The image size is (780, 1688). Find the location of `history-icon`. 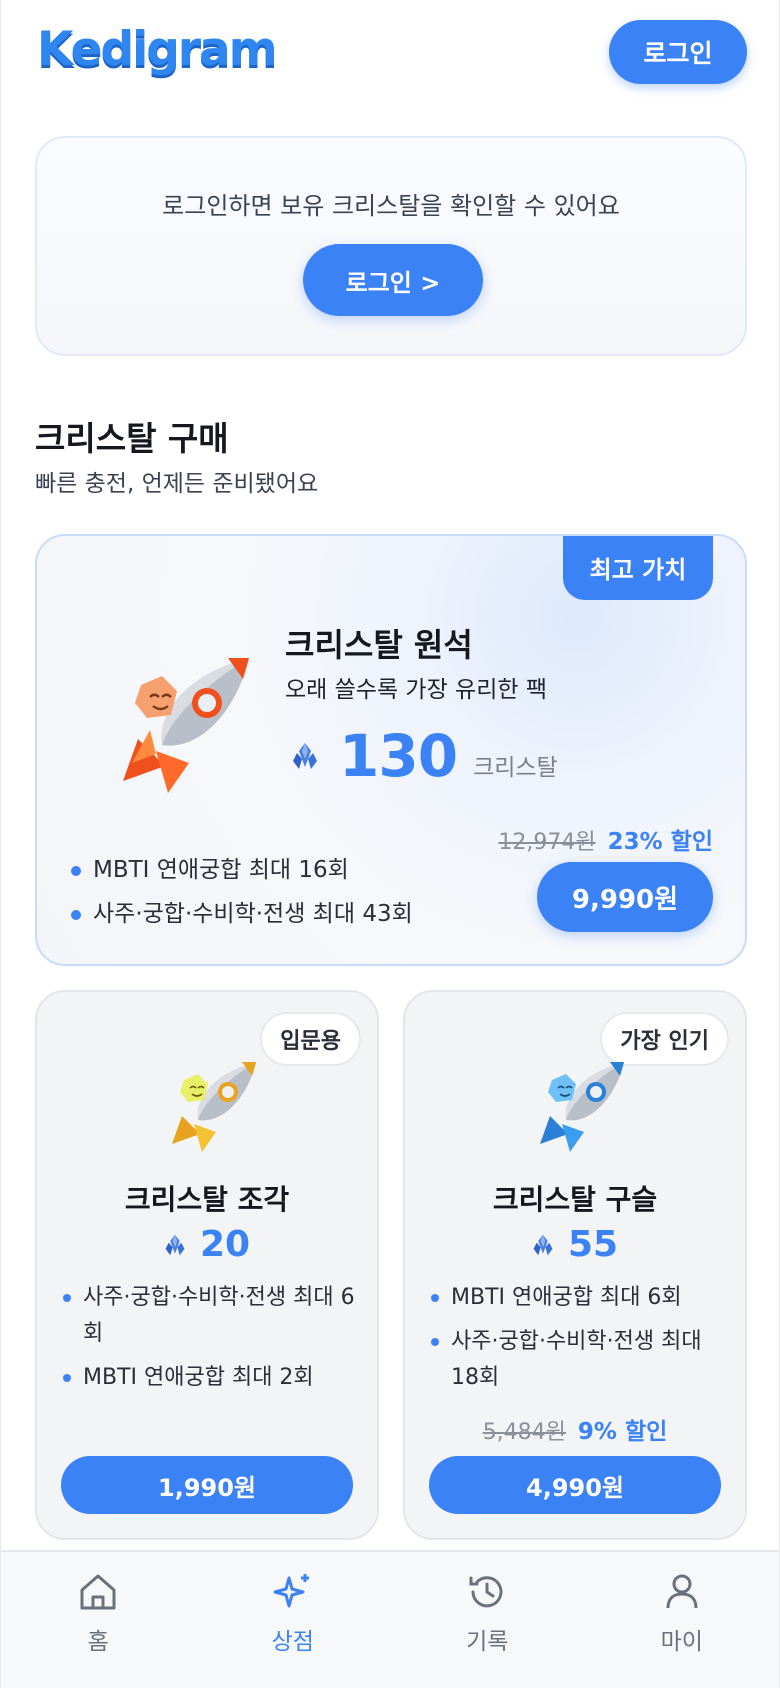

history-icon is located at coordinates (486, 1592).